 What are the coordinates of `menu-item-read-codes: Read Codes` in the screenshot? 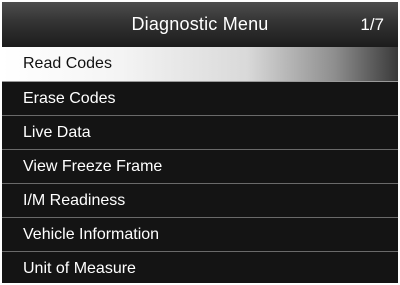 It's located at (200, 64).